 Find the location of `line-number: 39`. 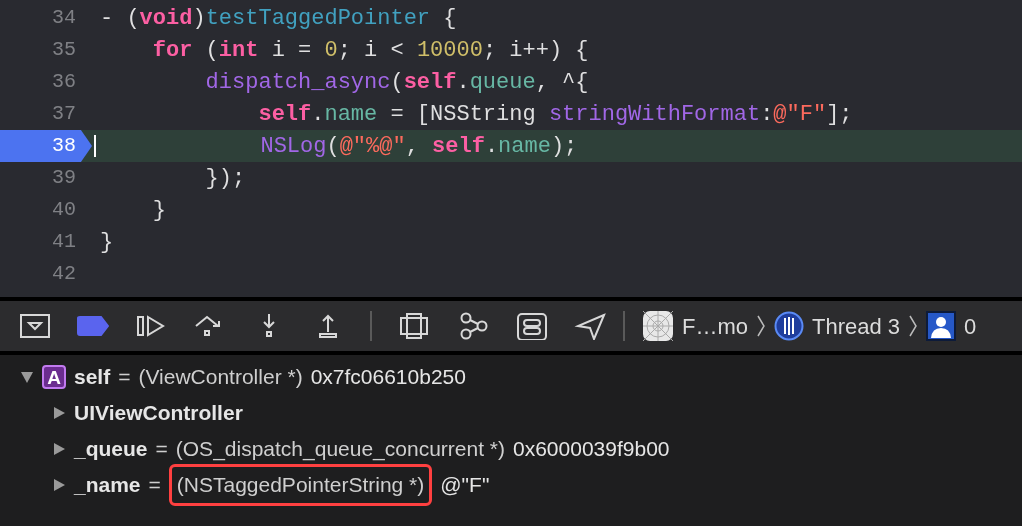

line-number: 39 is located at coordinates (63, 178).